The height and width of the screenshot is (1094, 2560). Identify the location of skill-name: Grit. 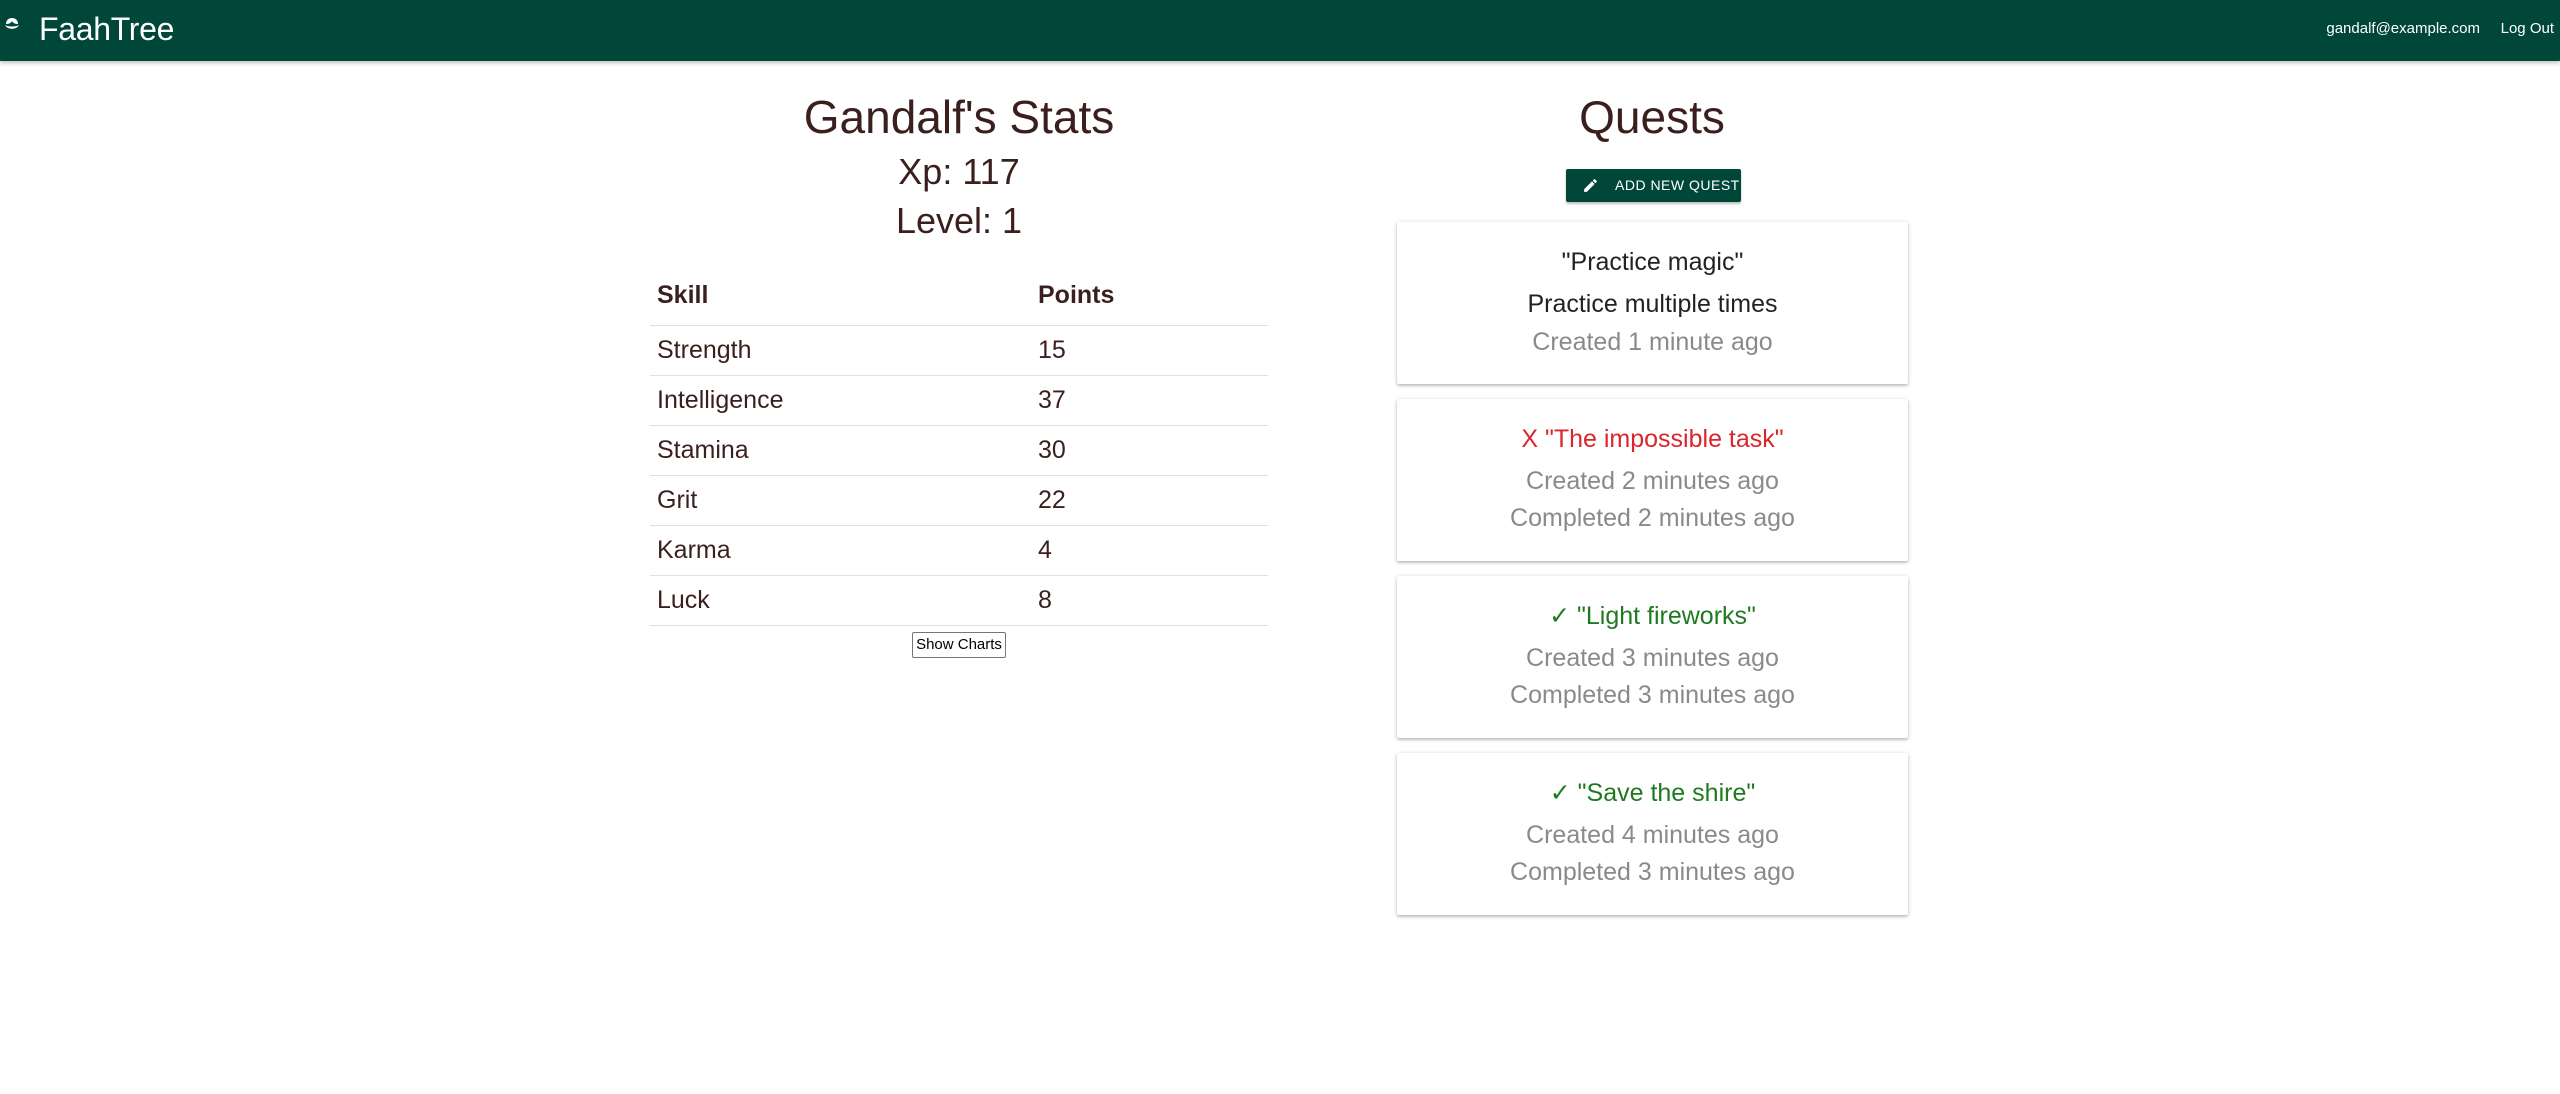
(840, 500).